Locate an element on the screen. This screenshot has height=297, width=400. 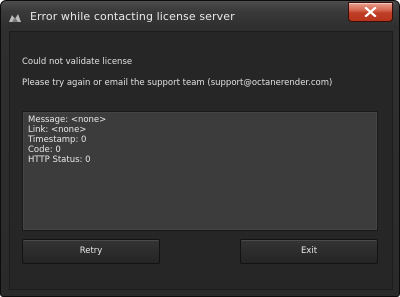
details-message: Message: <none> is located at coordinates (67, 120).